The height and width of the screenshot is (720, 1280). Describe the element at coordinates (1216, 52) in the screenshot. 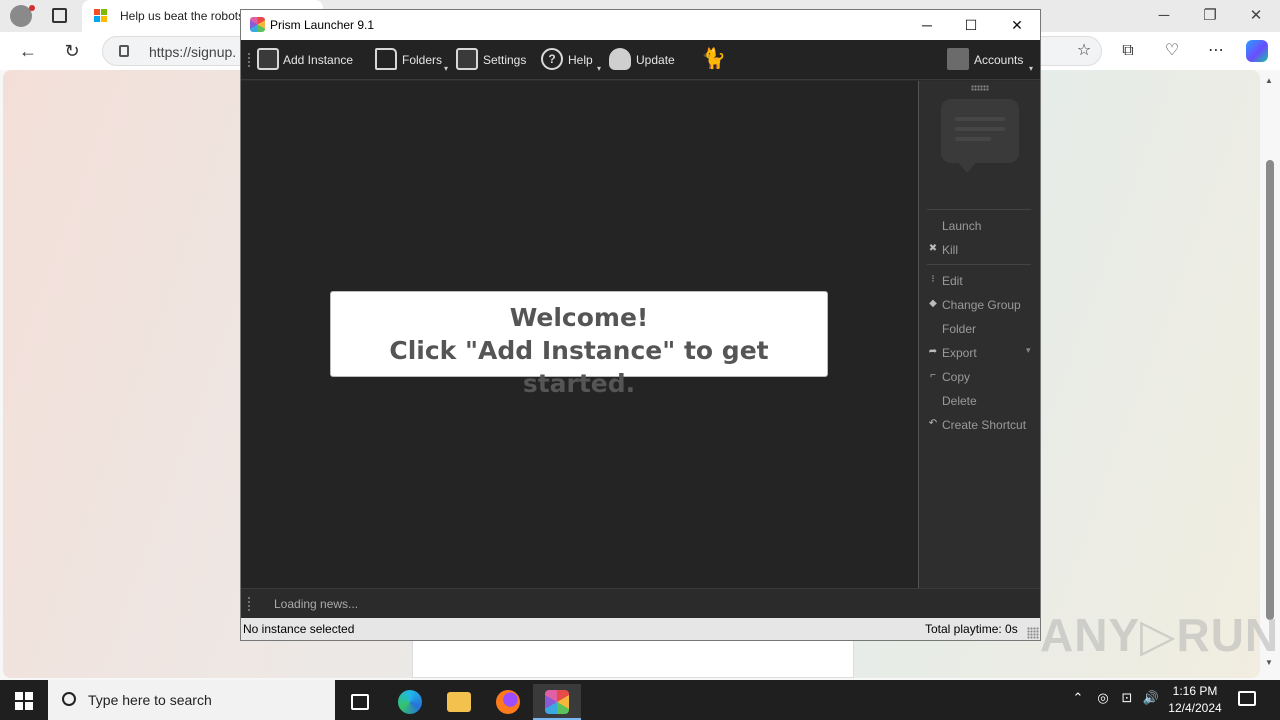

I see `more-menu-icon: ⋯` at that location.